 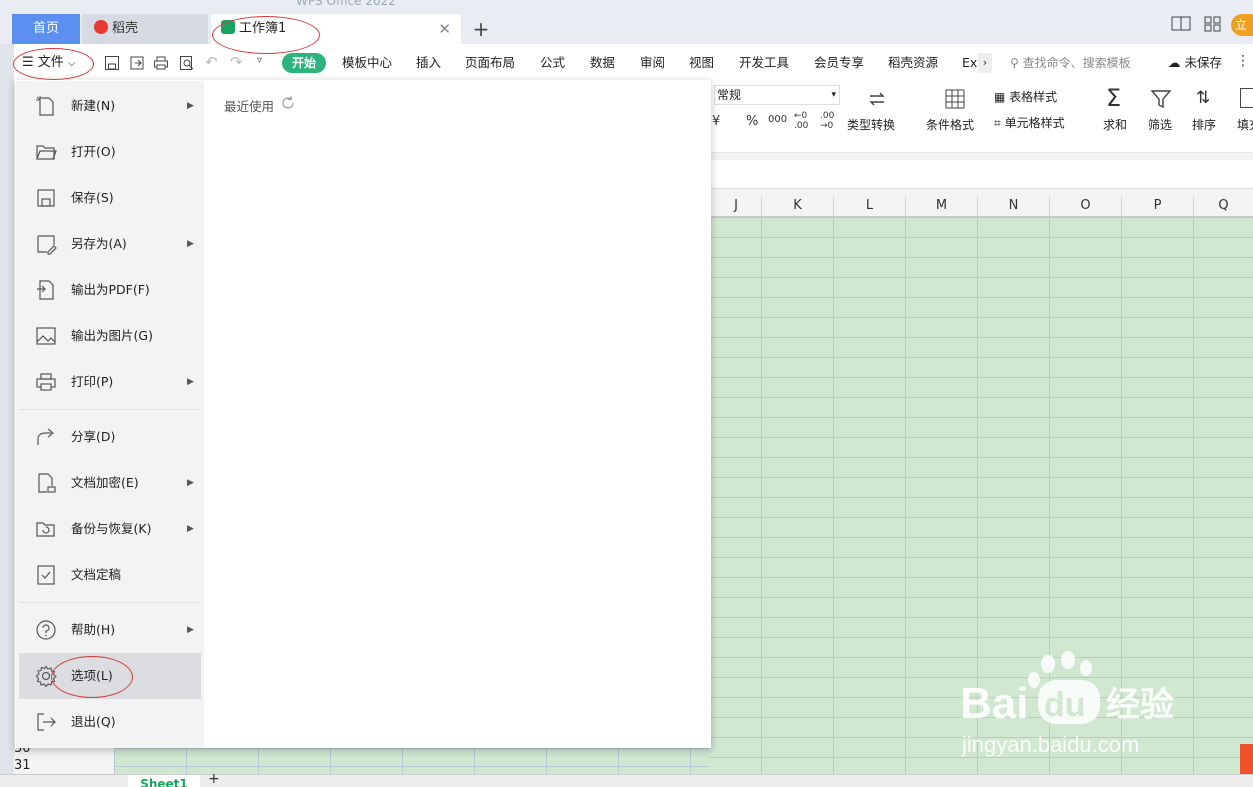 I want to click on menu-item-export-pdf: 输出为PDF(F), so click(x=110, y=290).